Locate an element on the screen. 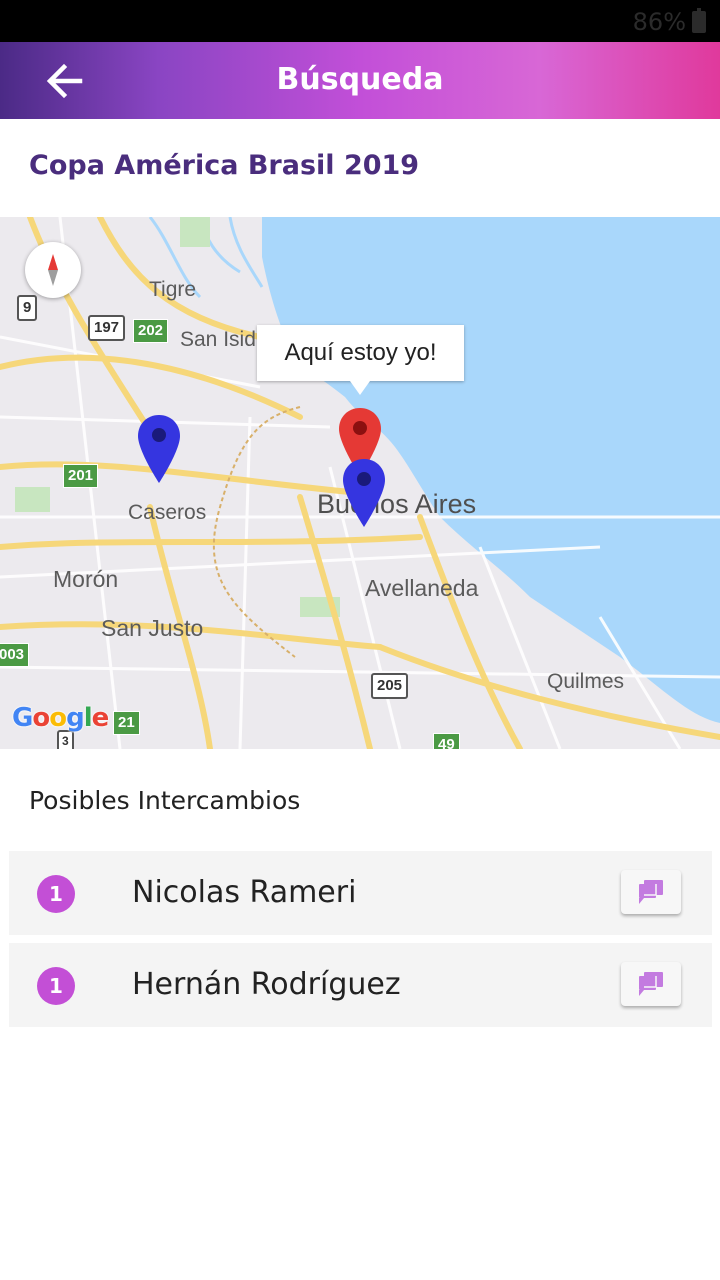 This screenshot has width=720, height=1280. battery-icon is located at coordinates (699, 20).